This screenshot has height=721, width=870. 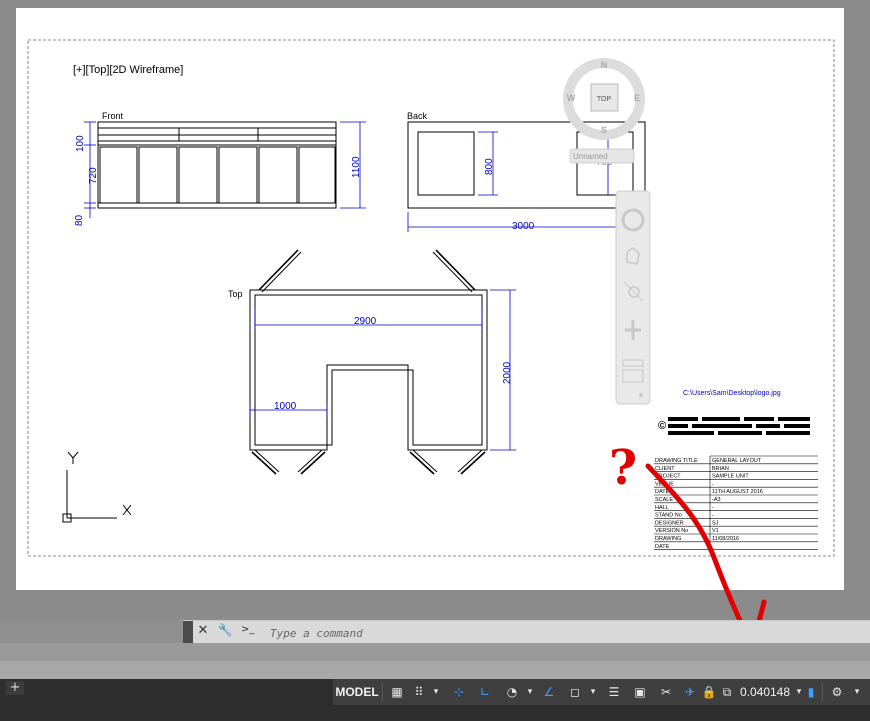 I want to click on title-block-value: V1, so click(x=715, y=531).